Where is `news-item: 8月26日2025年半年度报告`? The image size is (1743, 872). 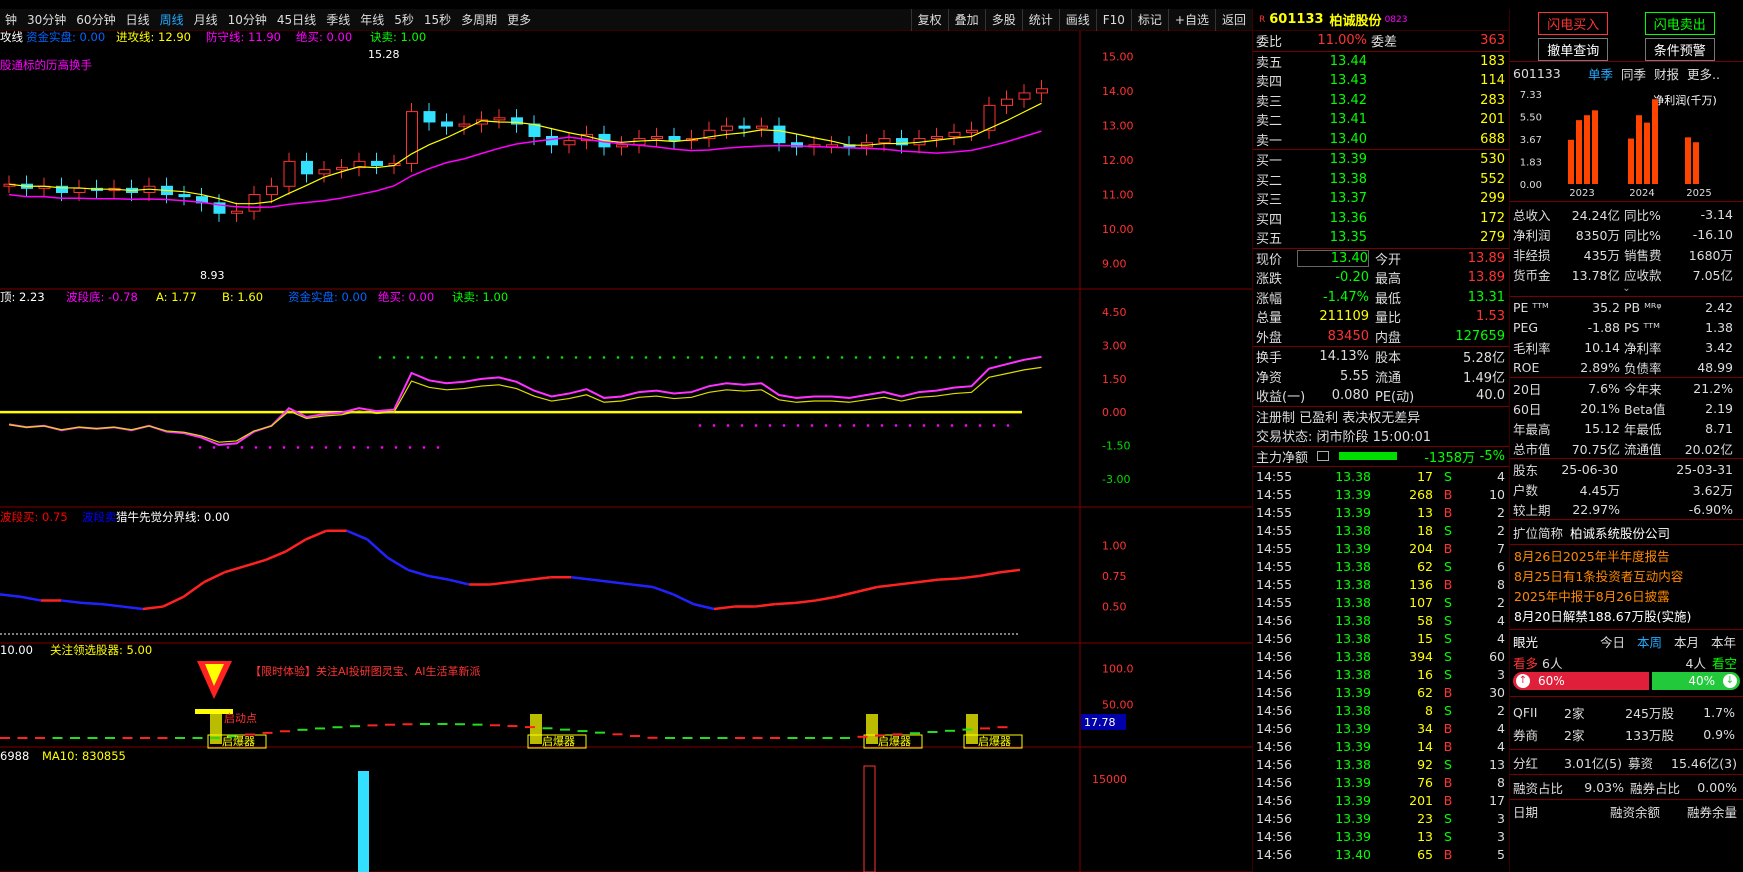 news-item: 8月26日2025年半年度报告 is located at coordinates (1626, 557).